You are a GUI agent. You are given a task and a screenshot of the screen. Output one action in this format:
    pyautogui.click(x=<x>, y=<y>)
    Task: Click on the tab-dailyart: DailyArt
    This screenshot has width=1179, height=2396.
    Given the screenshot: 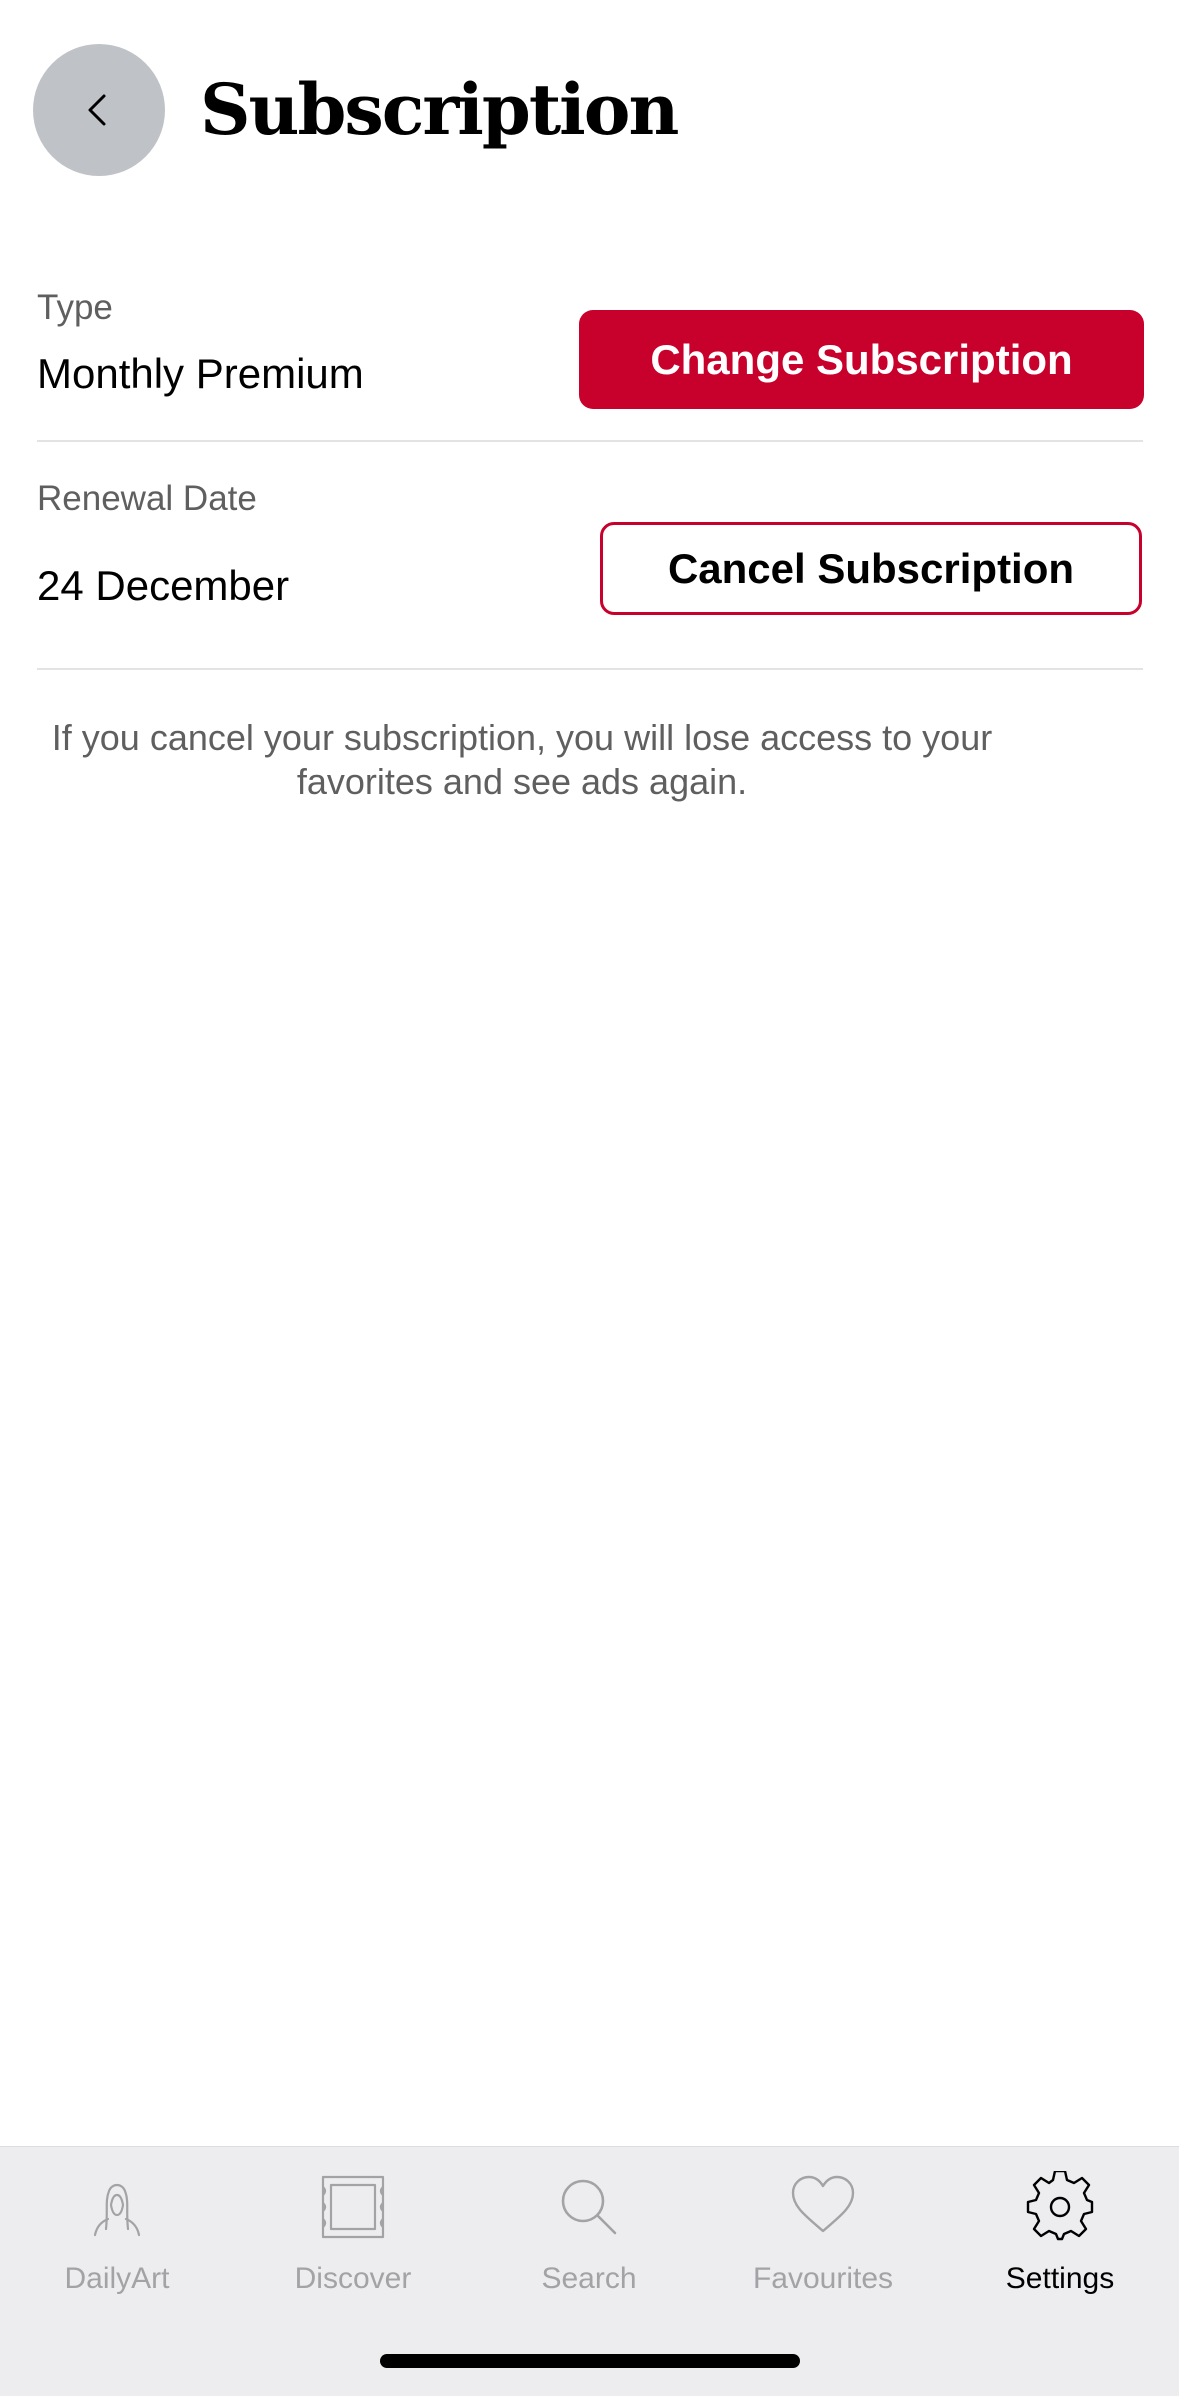 What is the action you would take?
    pyautogui.click(x=117, y=2241)
    